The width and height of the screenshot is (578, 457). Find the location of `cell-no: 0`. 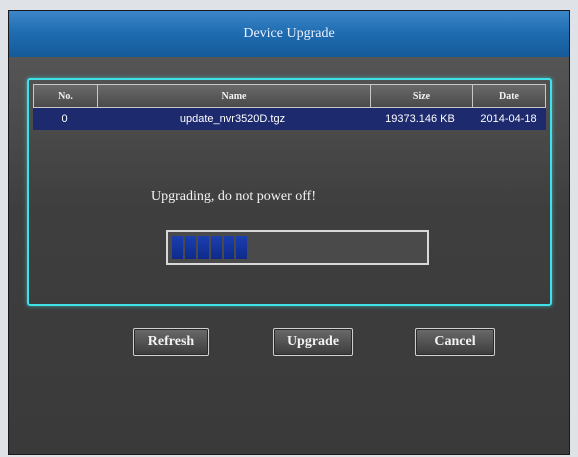

cell-no: 0 is located at coordinates (64, 119).